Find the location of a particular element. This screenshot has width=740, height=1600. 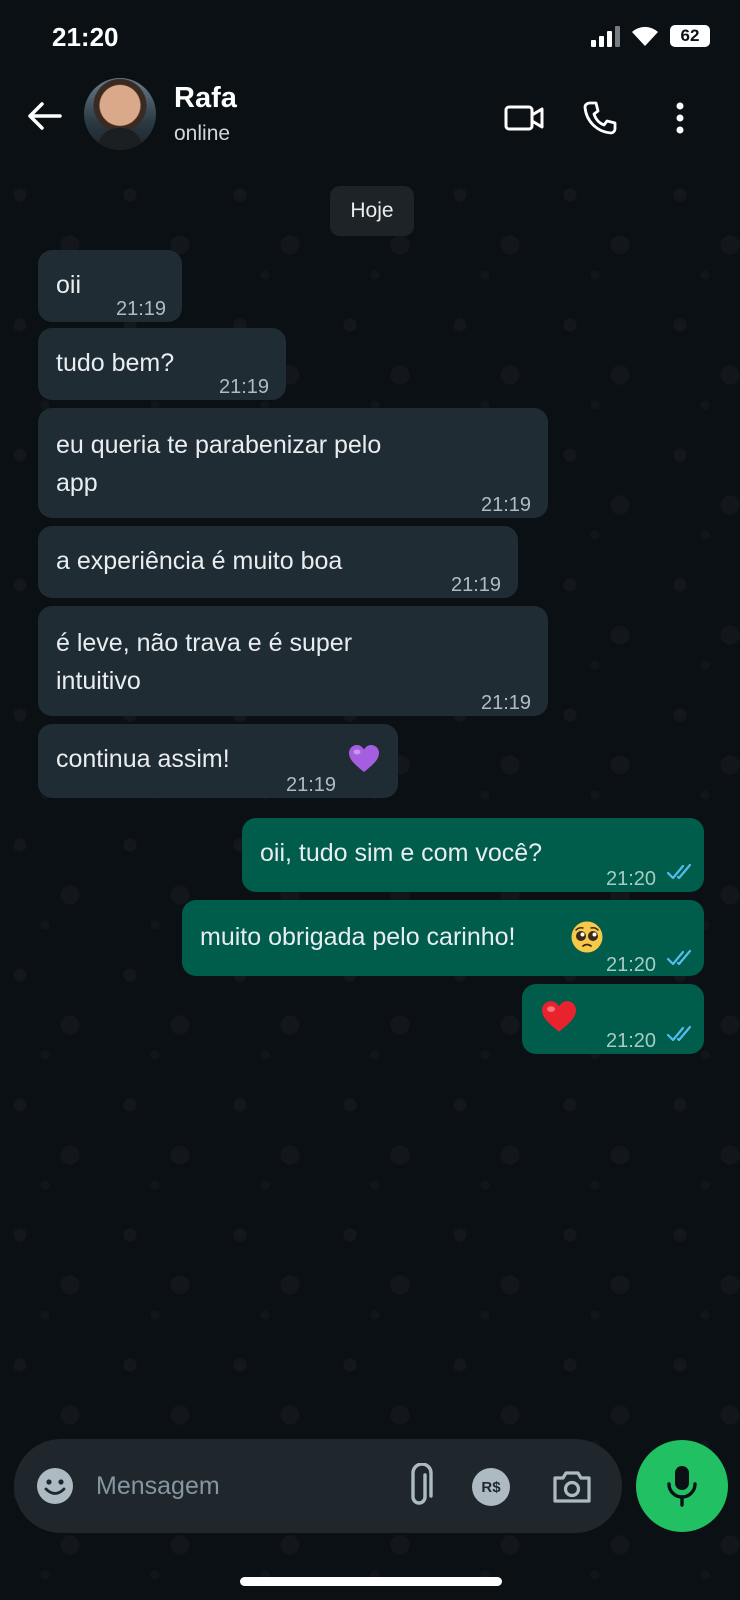

more-options-button is located at coordinates (680, 118).